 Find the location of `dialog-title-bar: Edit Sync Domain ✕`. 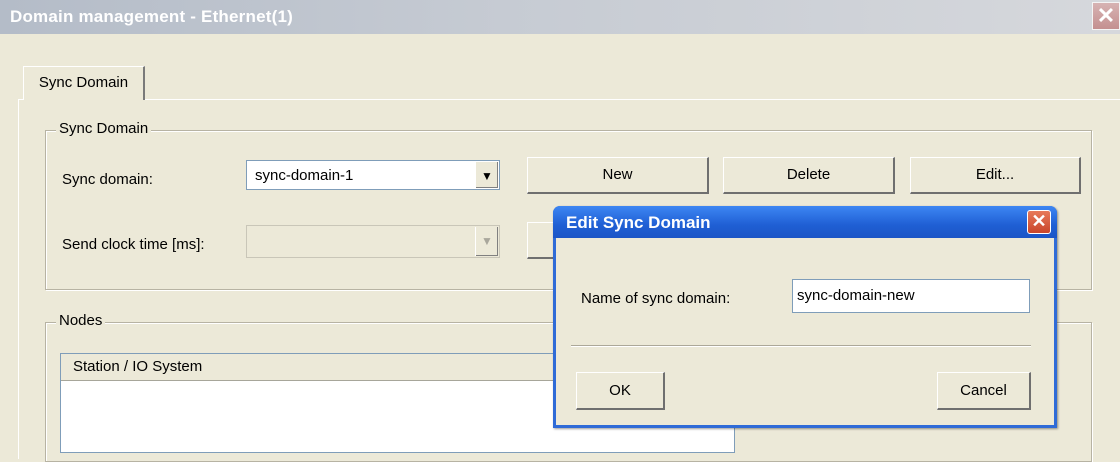

dialog-title-bar: Edit Sync Domain ✕ is located at coordinates (805, 222).